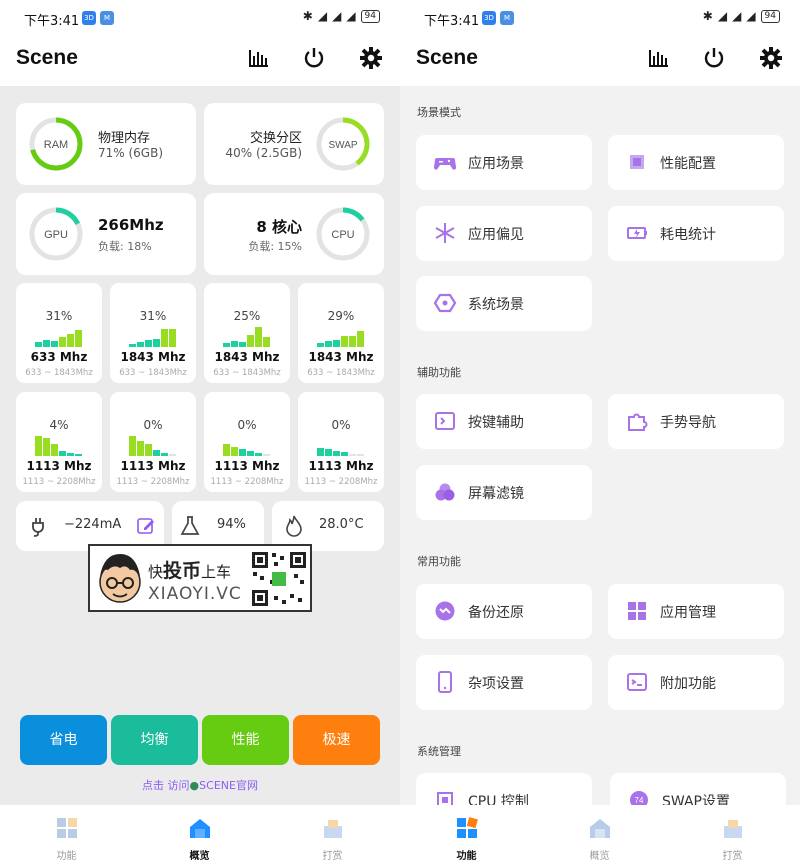 The image size is (800, 867). Describe the element at coordinates (322, 16) in the screenshot. I see `signal-icon: ◢` at that location.